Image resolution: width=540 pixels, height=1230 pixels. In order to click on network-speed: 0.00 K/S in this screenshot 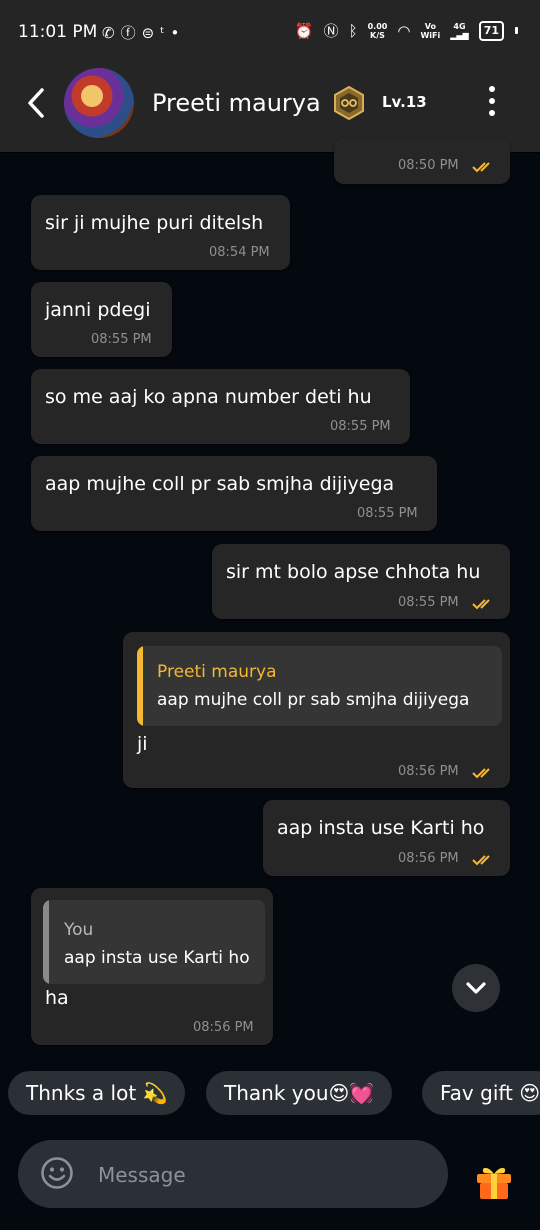, I will do `click(377, 30)`.